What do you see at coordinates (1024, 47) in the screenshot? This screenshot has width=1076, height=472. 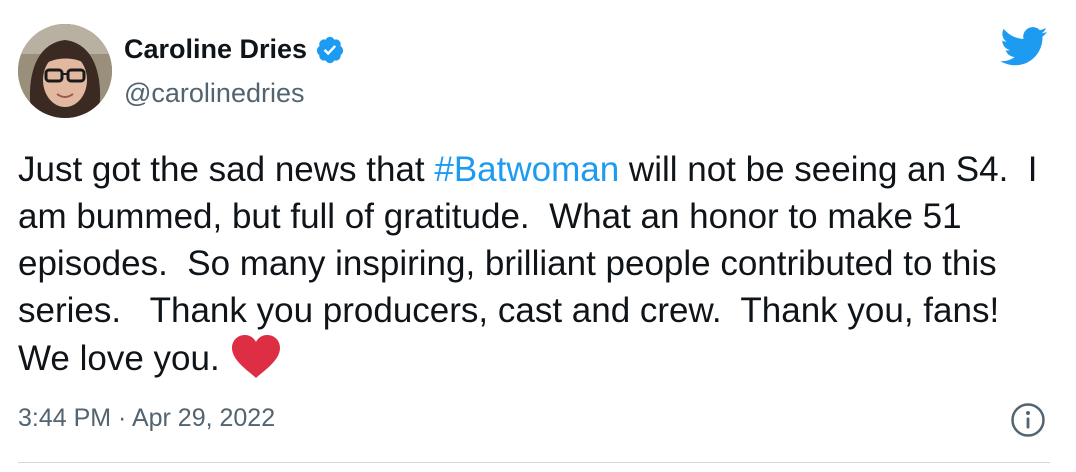 I see `twitter-bird-icon` at bounding box center [1024, 47].